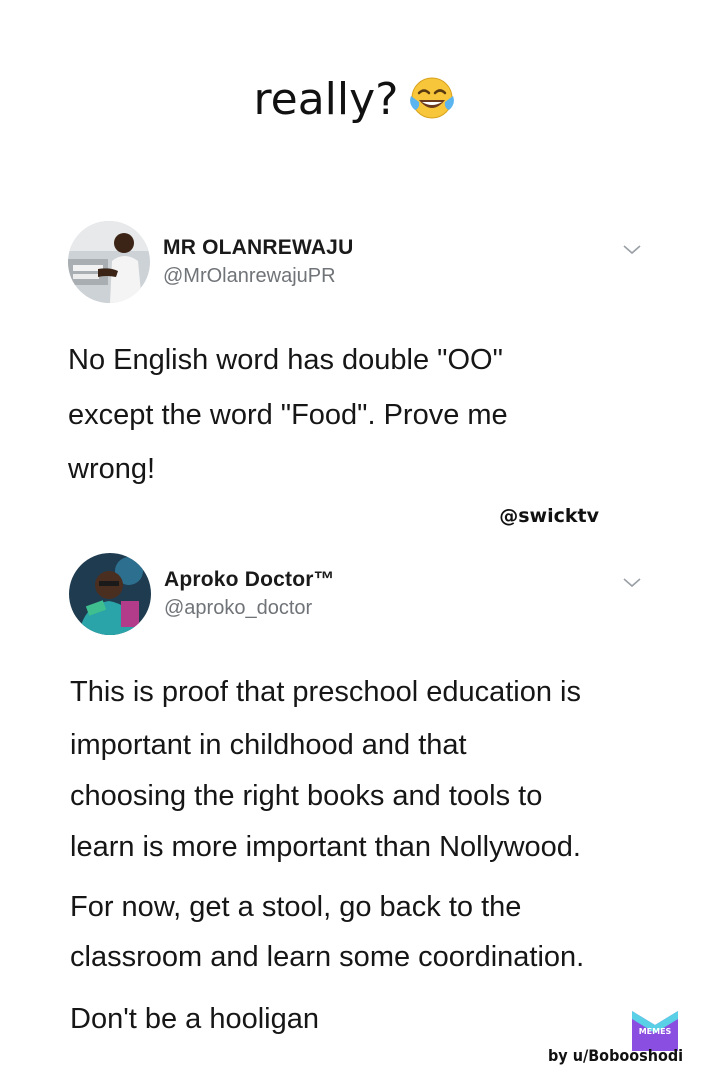 This screenshot has width=710, height=1084. Describe the element at coordinates (327, 957) in the screenshot. I see `tweet-text-line: classroom and learn some coordination.` at that location.